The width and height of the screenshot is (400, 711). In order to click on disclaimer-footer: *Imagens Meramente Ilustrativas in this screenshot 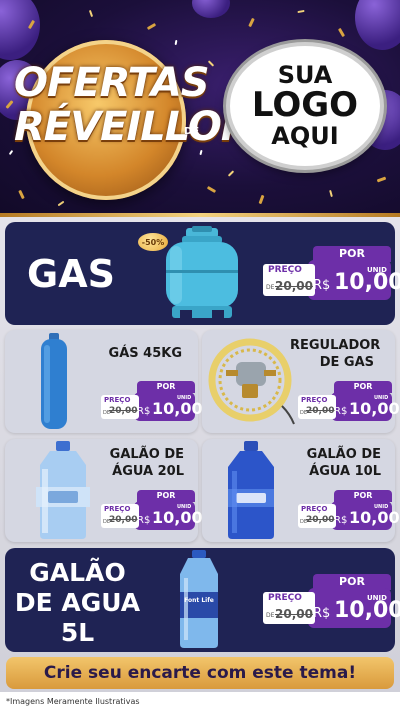, I will do `click(200, 701)`.